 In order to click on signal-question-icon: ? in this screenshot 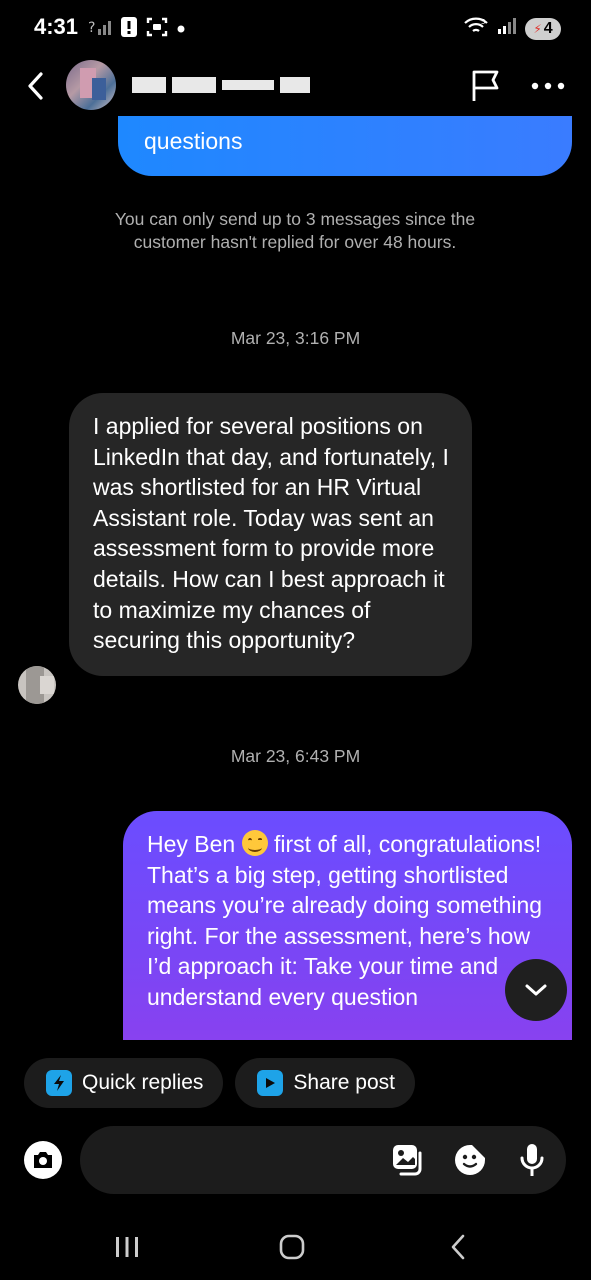, I will do `click(100, 29)`.